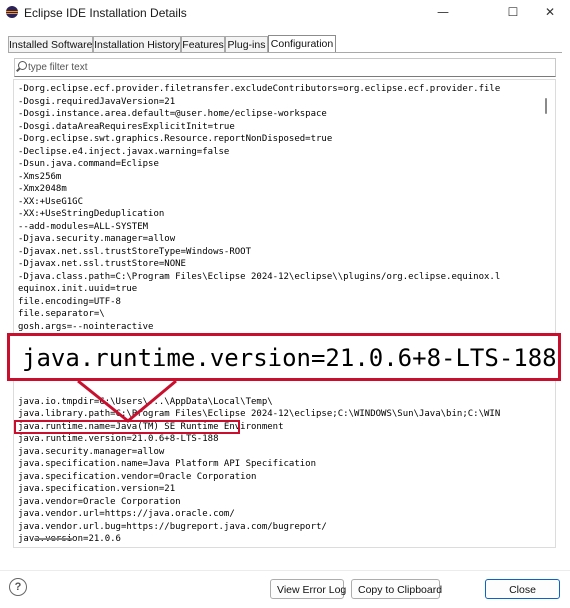  What do you see at coordinates (285, 570) in the screenshot?
I see `footer-divider` at bounding box center [285, 570].